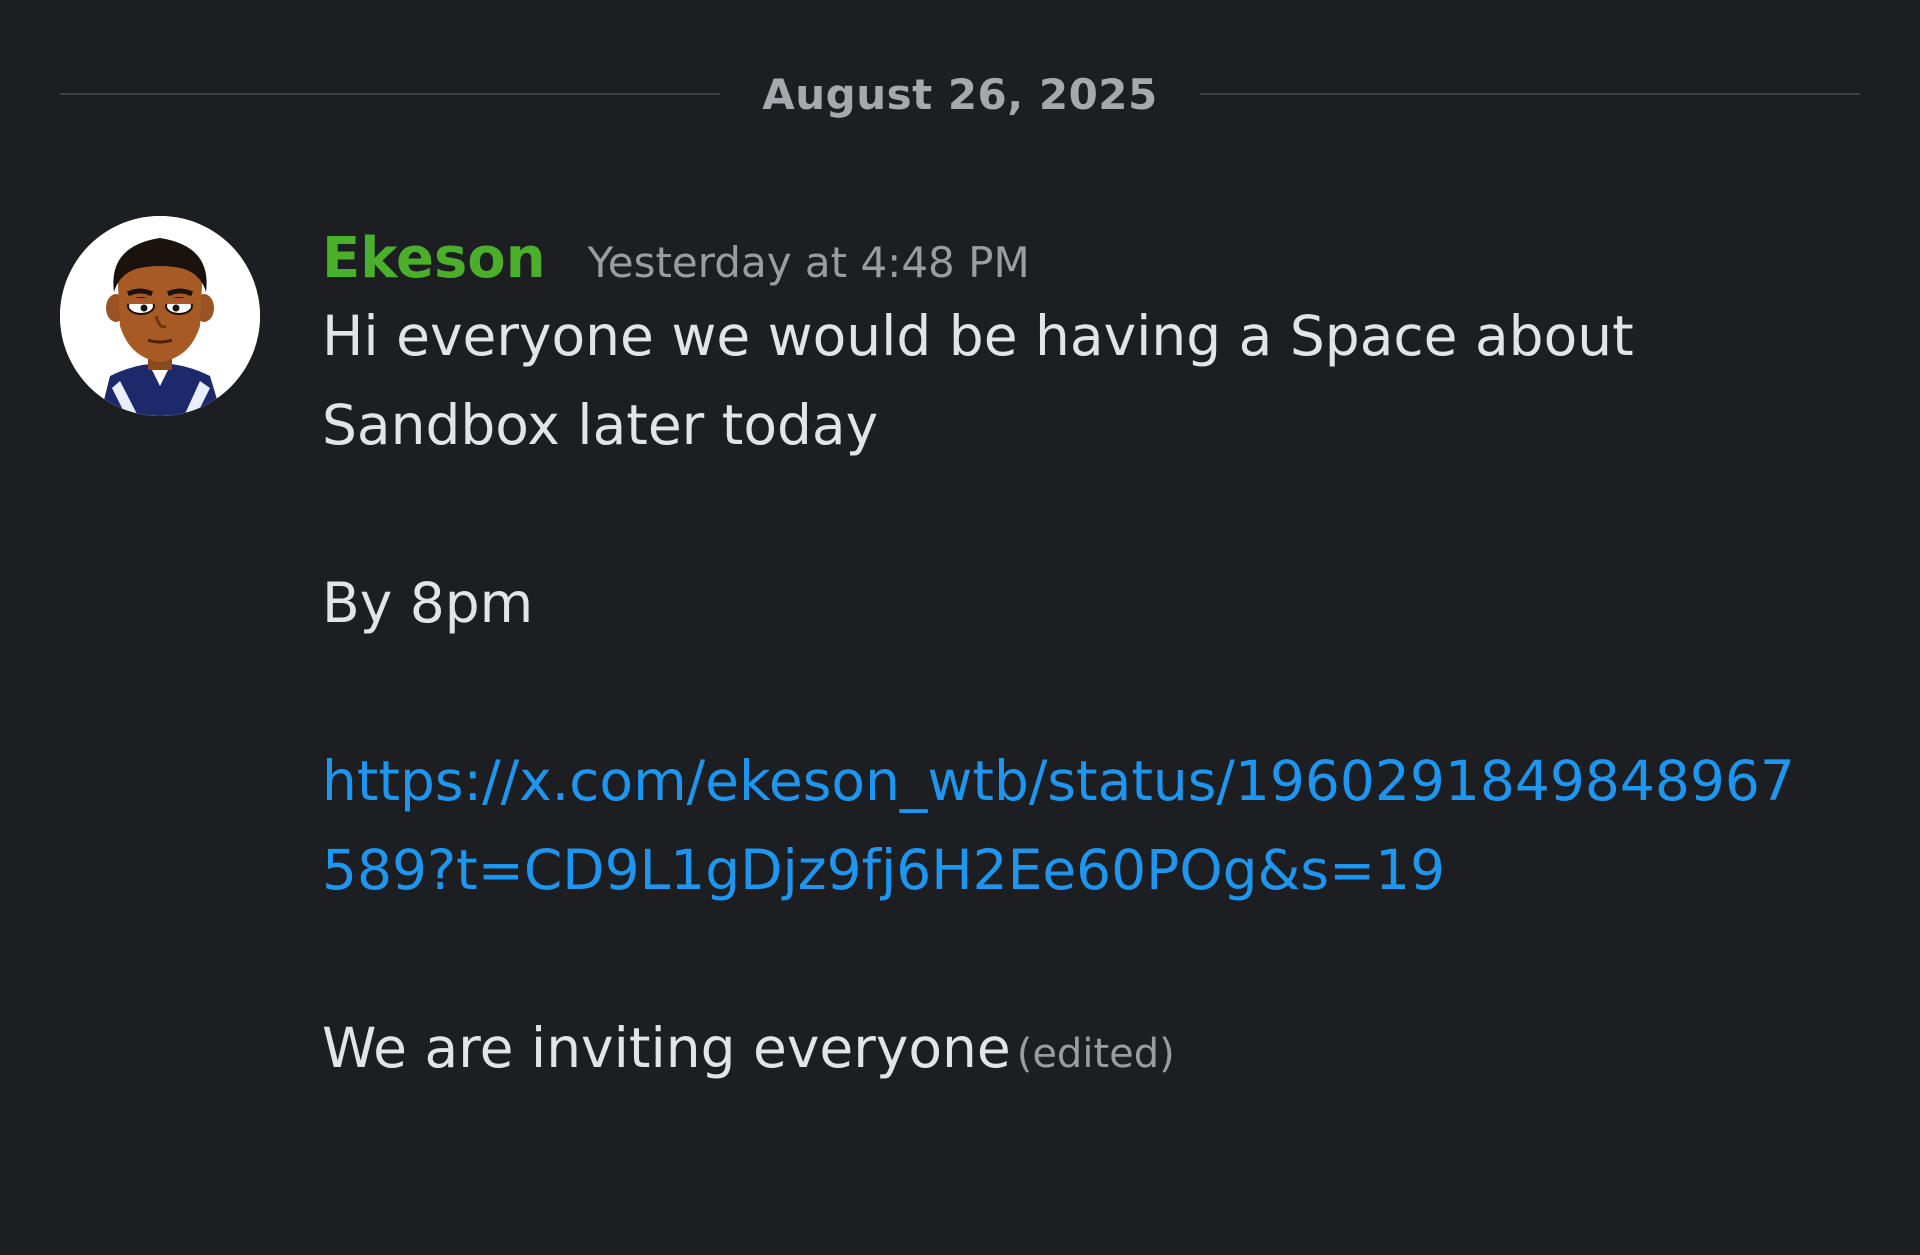 The image size is (1920, 1255). What do you see at coordinates (434, 258) in the screenshot?
I see `username: Ekeson` at bounding box center [434, 258].